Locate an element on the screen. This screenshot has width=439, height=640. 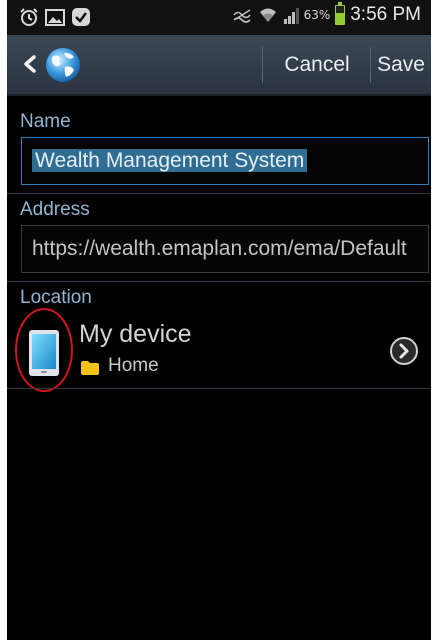
location-title: My device is located at coordinates (135, 334).